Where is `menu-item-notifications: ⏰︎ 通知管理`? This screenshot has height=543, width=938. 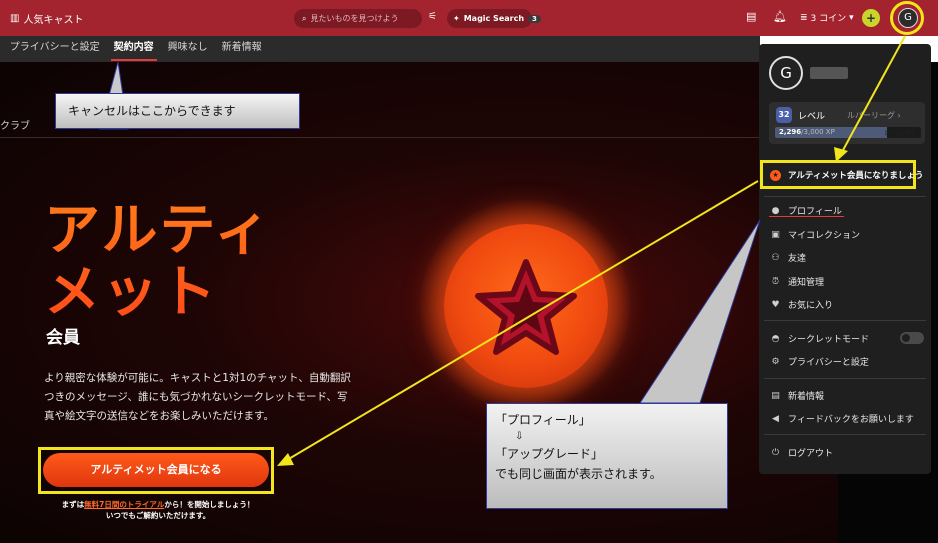
menu-item-notifications: ⏰︎ 通知管理 is located at coordinates (797, 282).